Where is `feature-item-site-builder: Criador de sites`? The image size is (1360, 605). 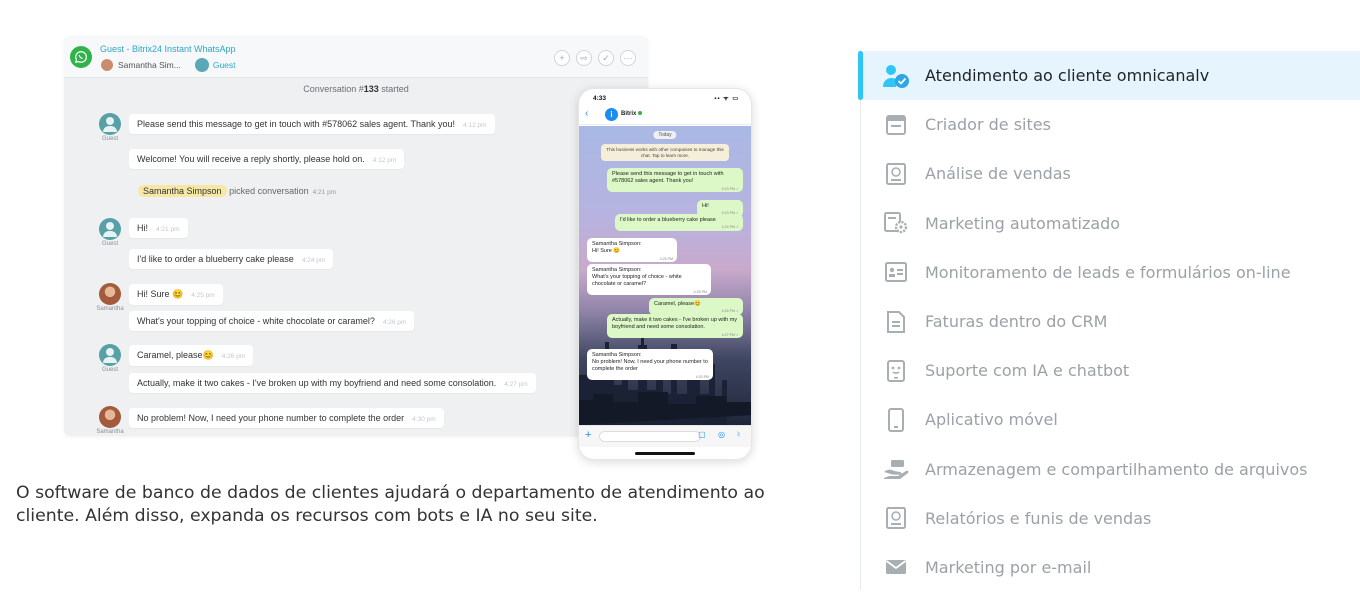
feature-item-site-builder: Criador de sites is located at coordinates (1109, 124).